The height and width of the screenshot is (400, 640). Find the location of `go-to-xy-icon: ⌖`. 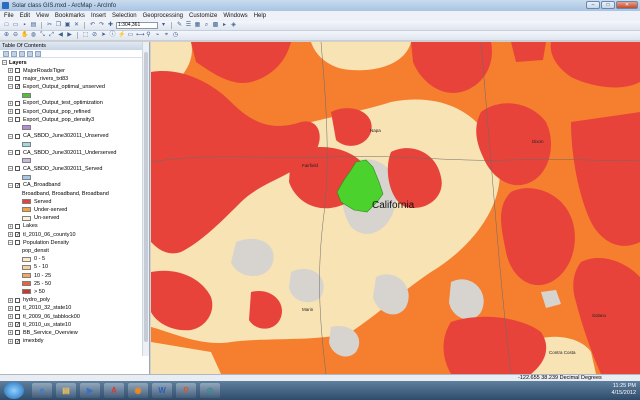

go-to-xy-icon: ⌖ is located at coordinates (166, 35).